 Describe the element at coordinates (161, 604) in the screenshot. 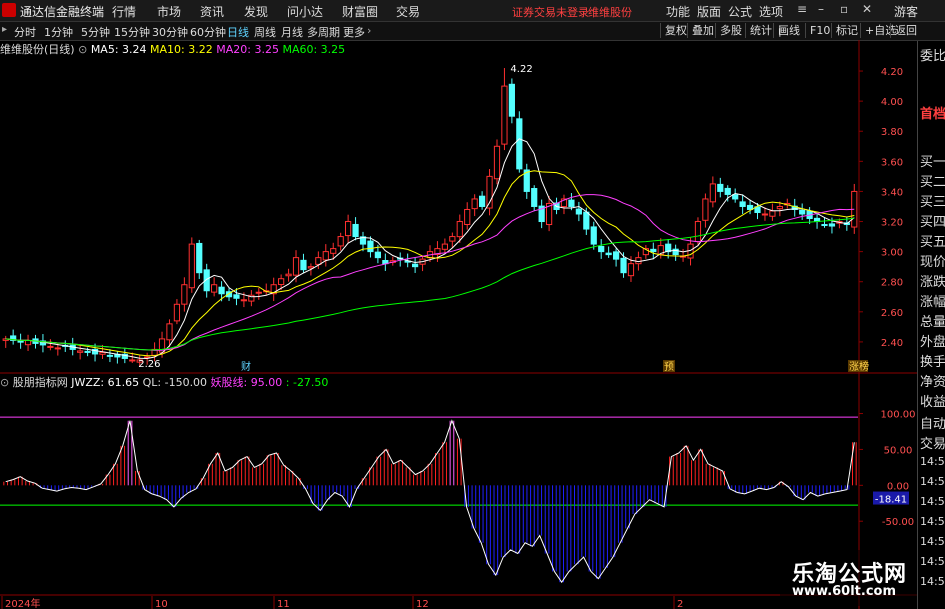

I see `x-tick-label: 10` at that location.